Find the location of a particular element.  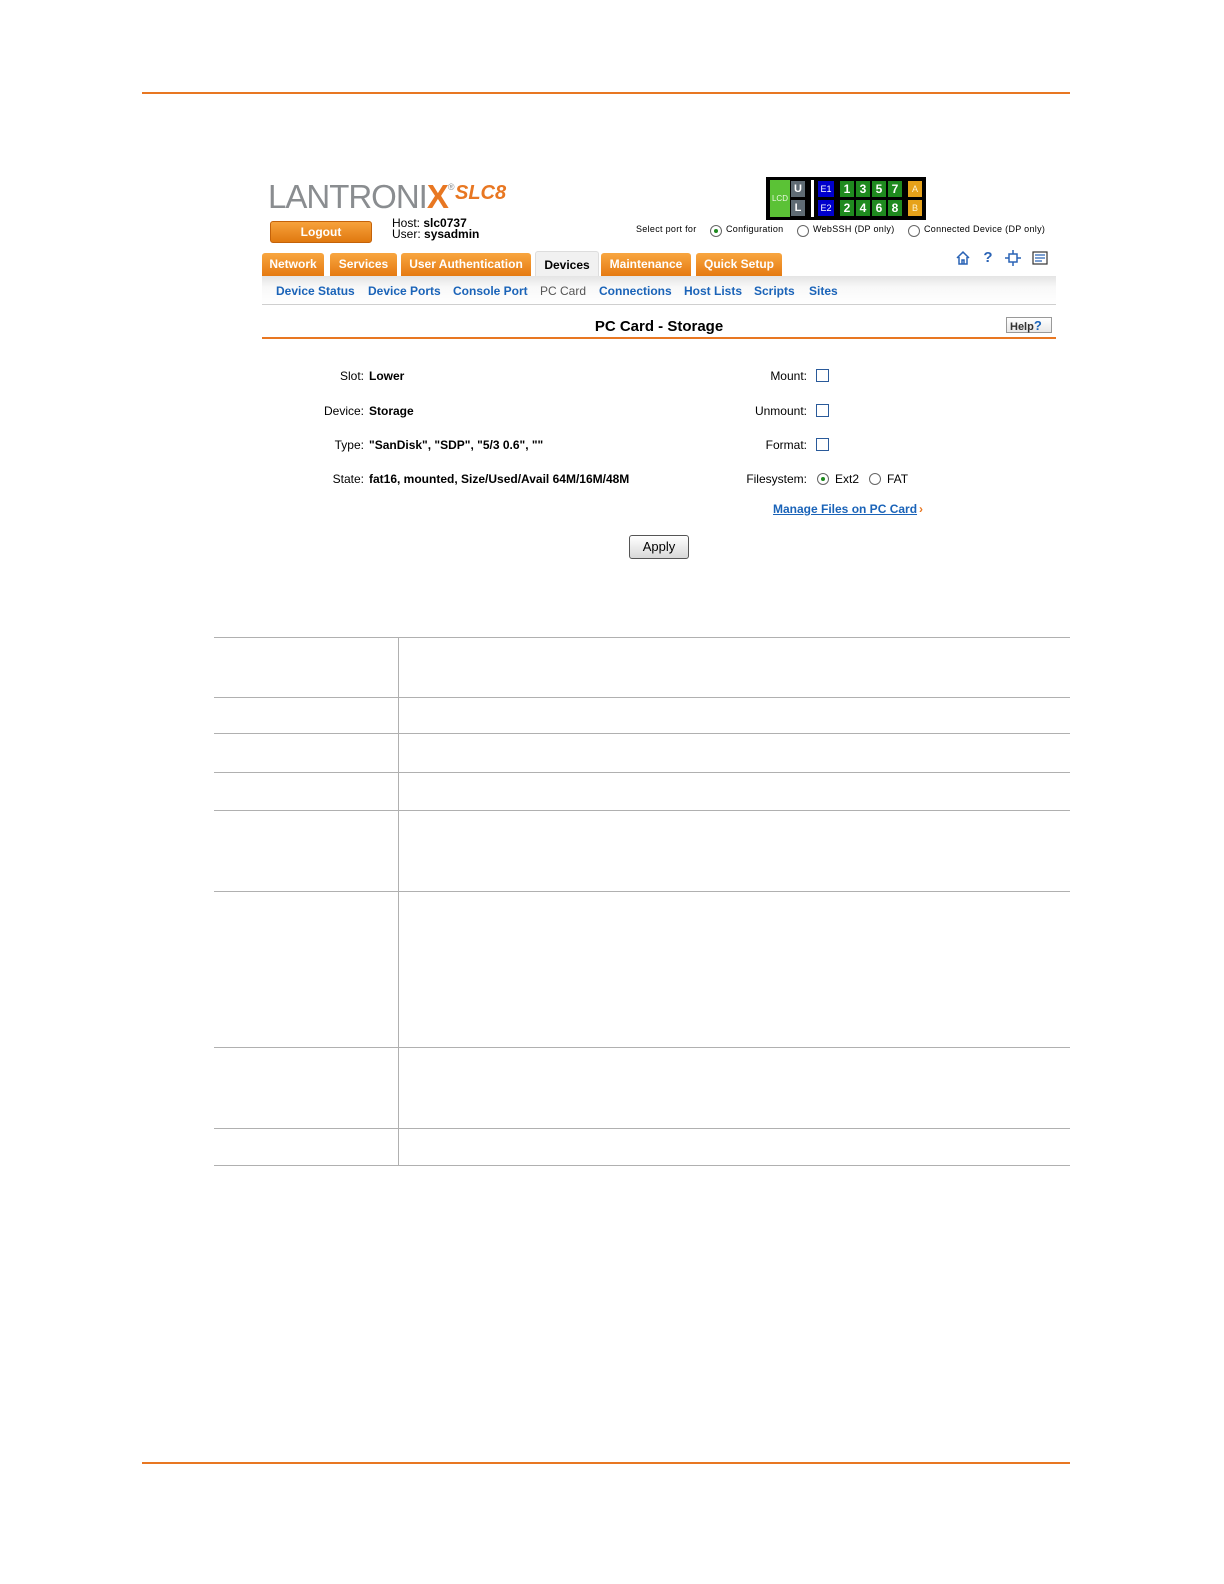

slot-value: Lower is located at coordinates (387, 376).